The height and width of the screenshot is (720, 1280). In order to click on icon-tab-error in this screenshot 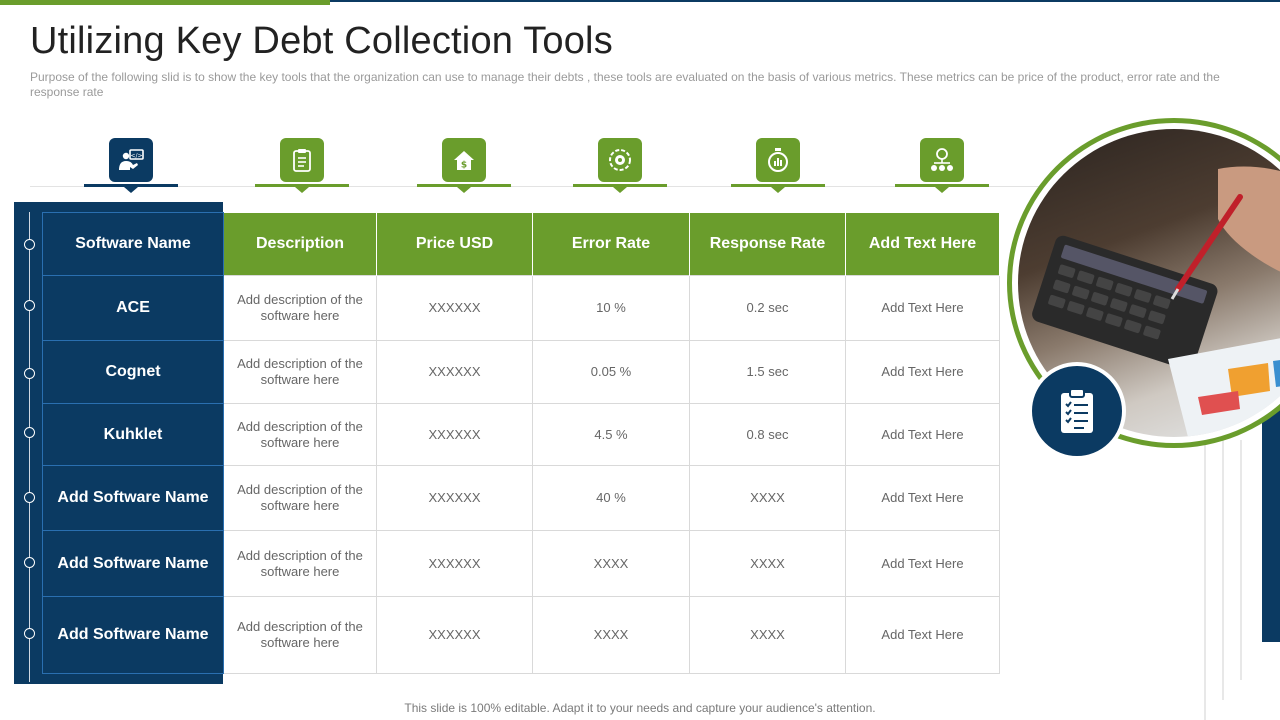, I will do `click(620, 165)`.